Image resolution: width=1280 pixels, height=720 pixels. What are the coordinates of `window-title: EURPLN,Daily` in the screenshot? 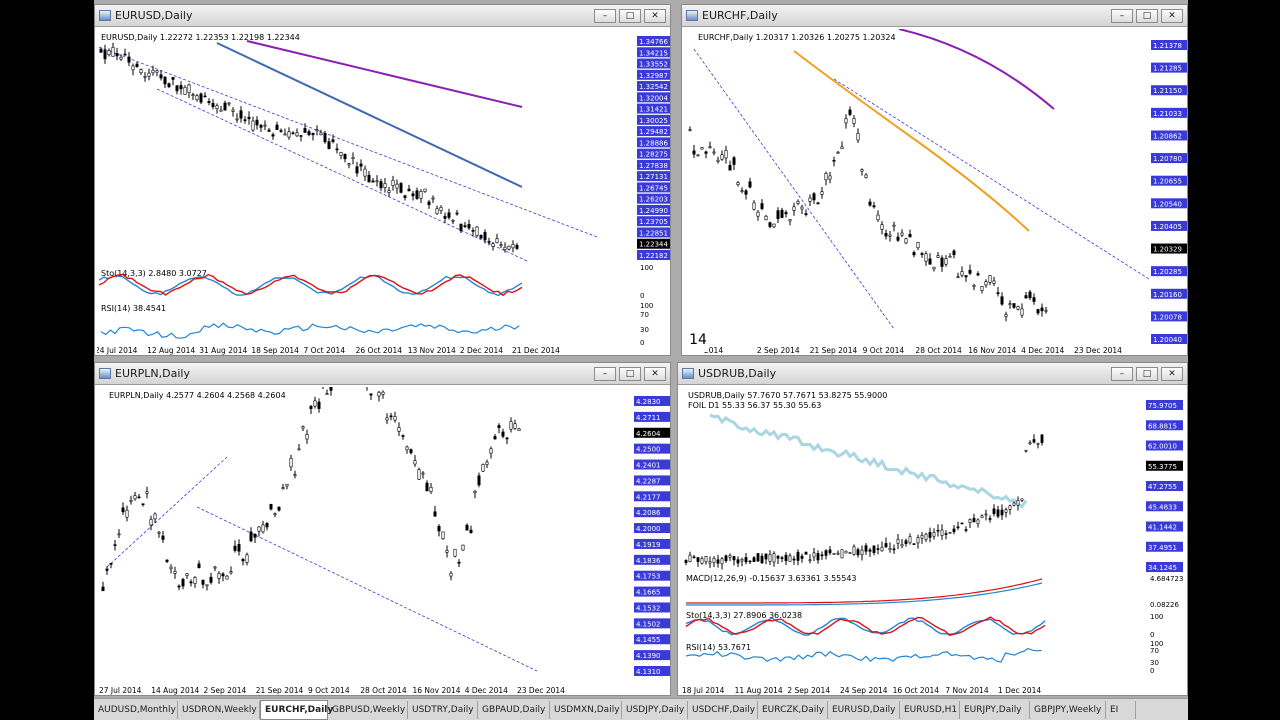 It's located at (152, 373).